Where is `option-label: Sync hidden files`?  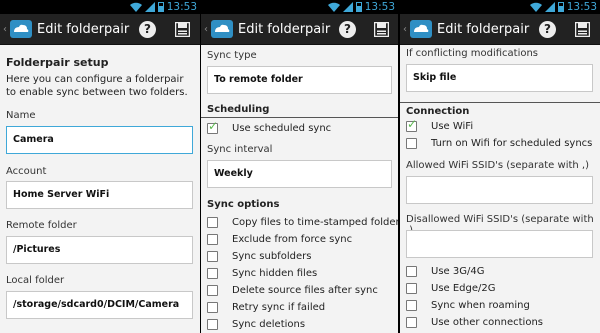
option-label: Sync hidden files is located at coordinates (275, 273).